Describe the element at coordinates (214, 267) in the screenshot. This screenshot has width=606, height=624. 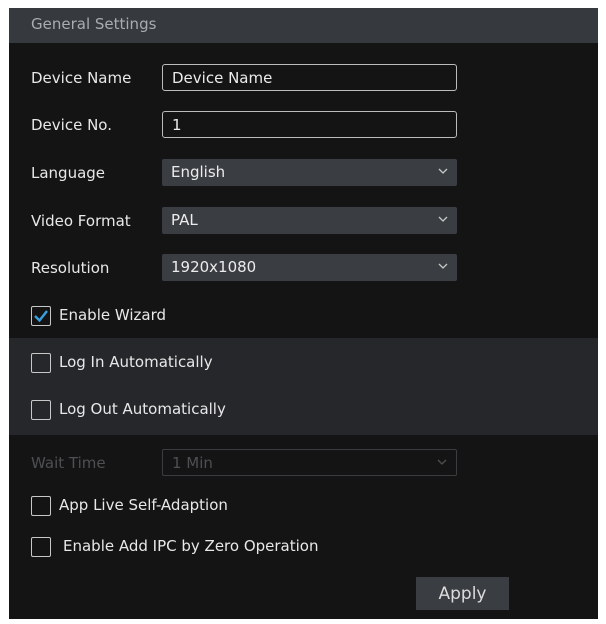
I see `resolution-value: 1920x1080` at that location.